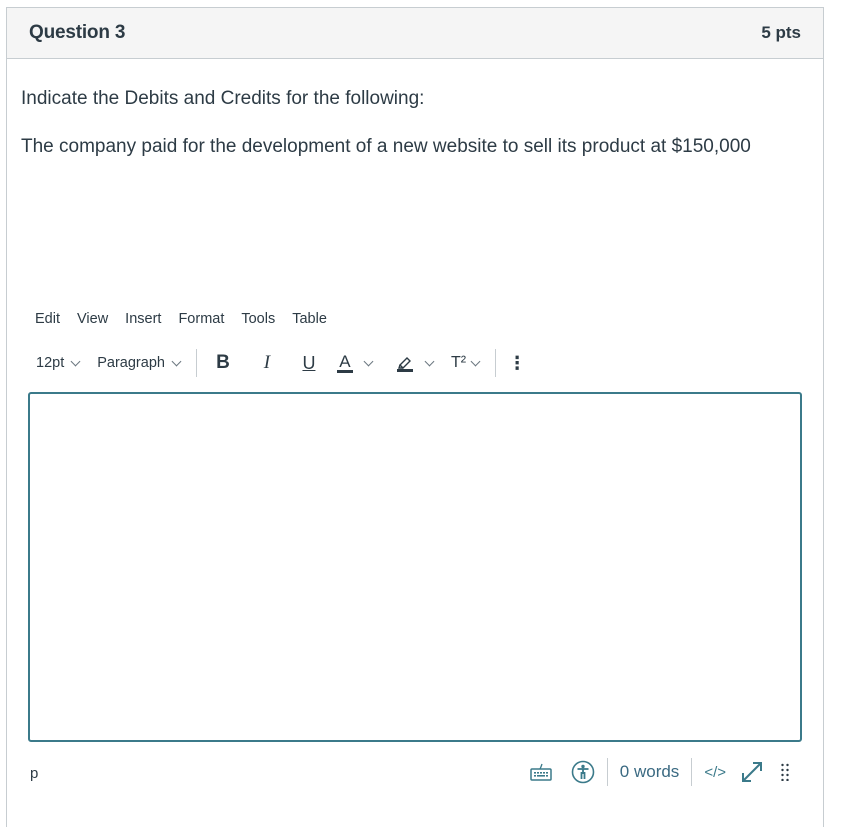 Image resolution: width=865 pixels, height=827 pixels. Describe the element at coordinates (650, 772) in the screenshot. I see `word-count: 0 words` at that location.